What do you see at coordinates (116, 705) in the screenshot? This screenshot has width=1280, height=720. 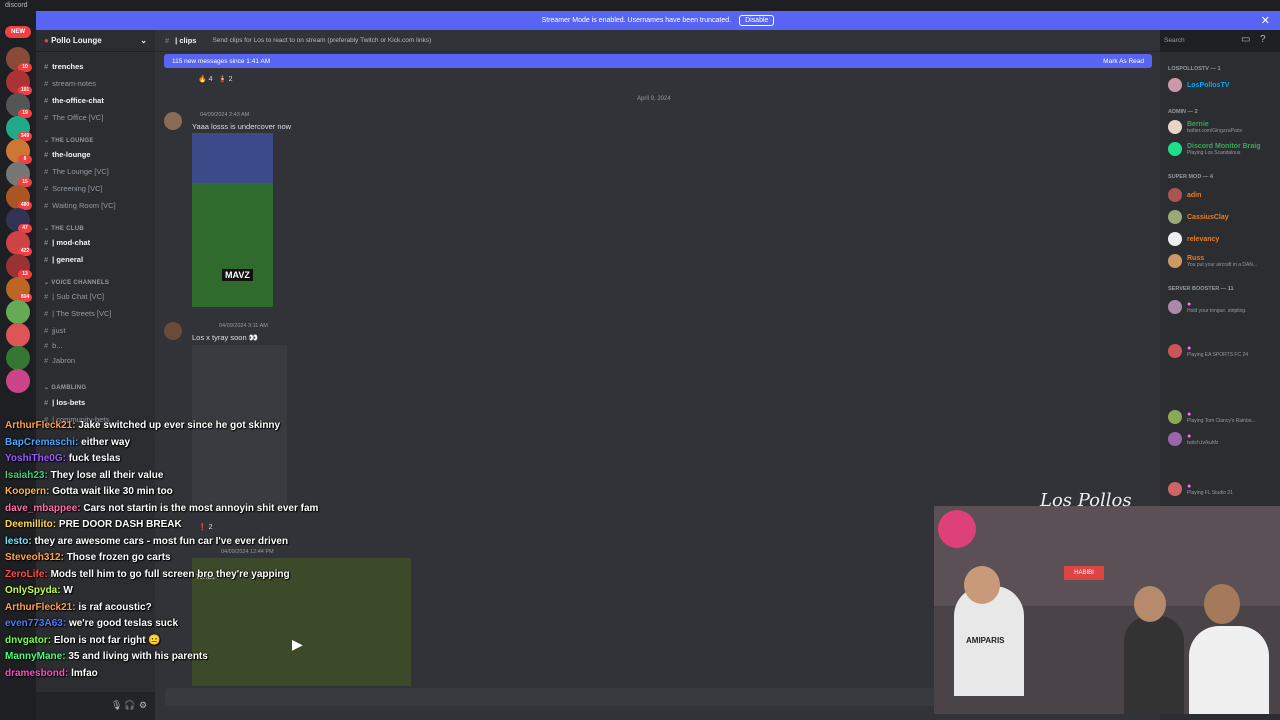 I see `microphone-icon: 🎙` at bounding box center [116, 705].